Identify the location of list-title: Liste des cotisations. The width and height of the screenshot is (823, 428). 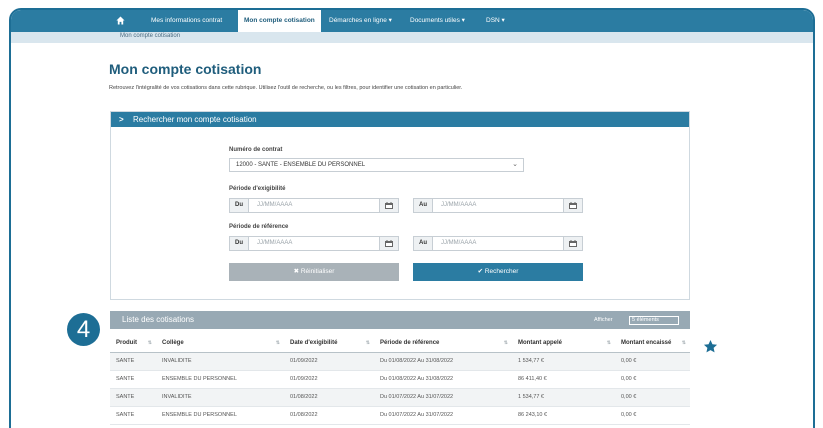
(158, 319).